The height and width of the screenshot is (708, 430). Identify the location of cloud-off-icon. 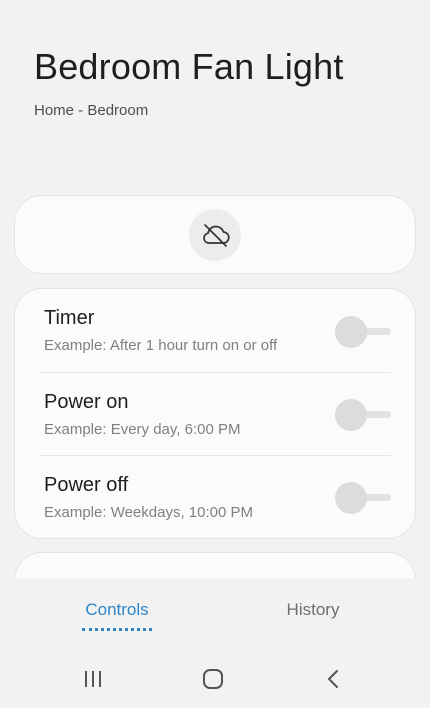
(216, 235).